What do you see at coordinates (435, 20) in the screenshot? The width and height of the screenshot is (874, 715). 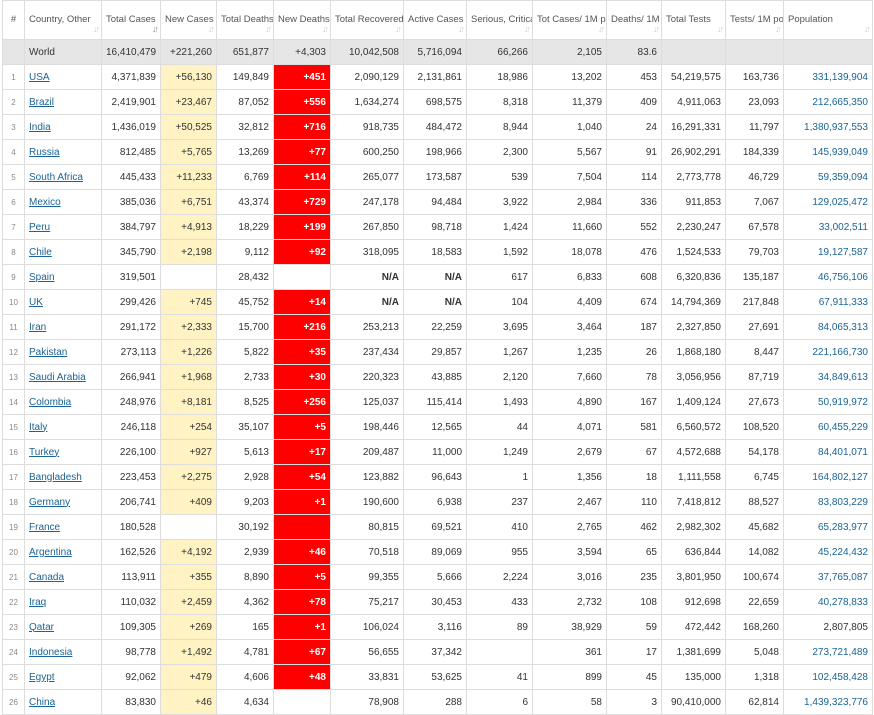 I see `column-header-active-cases: Active Cases ↓↑` at bounding box center [435, 20].